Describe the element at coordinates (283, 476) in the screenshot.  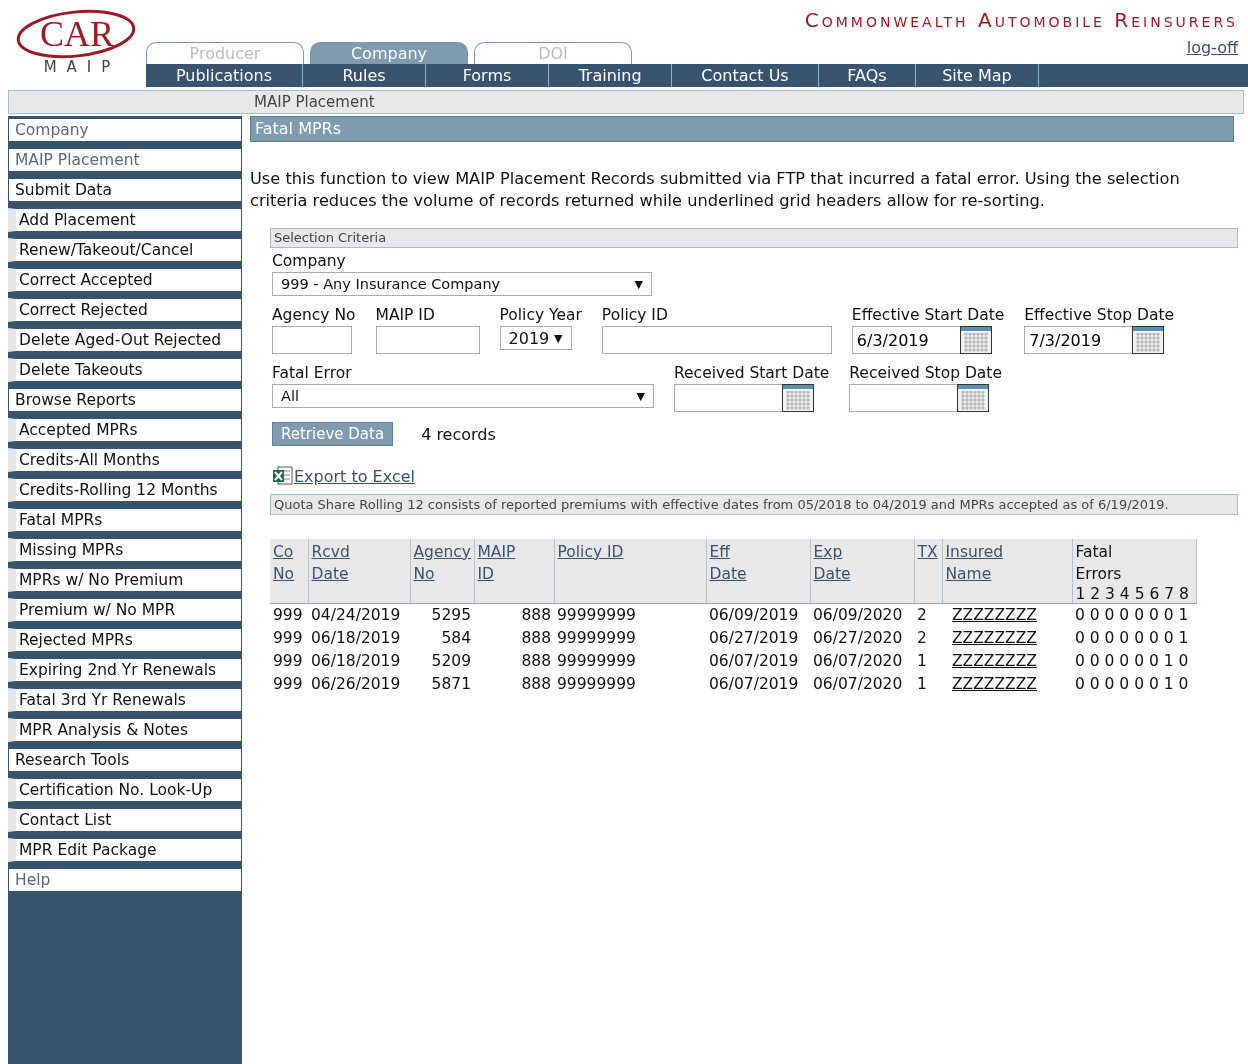
I see `spreadsheet-icon` at that location.